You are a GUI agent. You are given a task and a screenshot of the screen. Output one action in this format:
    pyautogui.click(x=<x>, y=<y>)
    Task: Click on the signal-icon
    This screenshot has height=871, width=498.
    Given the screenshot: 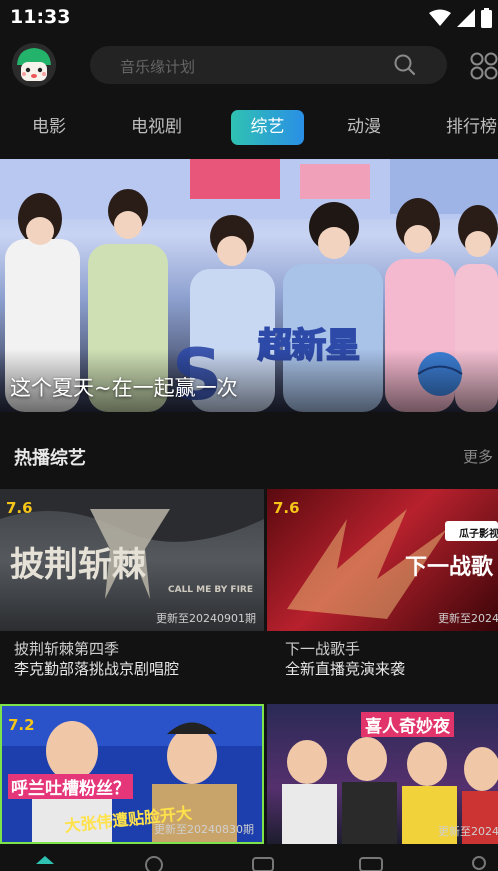 What is the action you would take?
    pyautogui.click(x=466, y=18)
    